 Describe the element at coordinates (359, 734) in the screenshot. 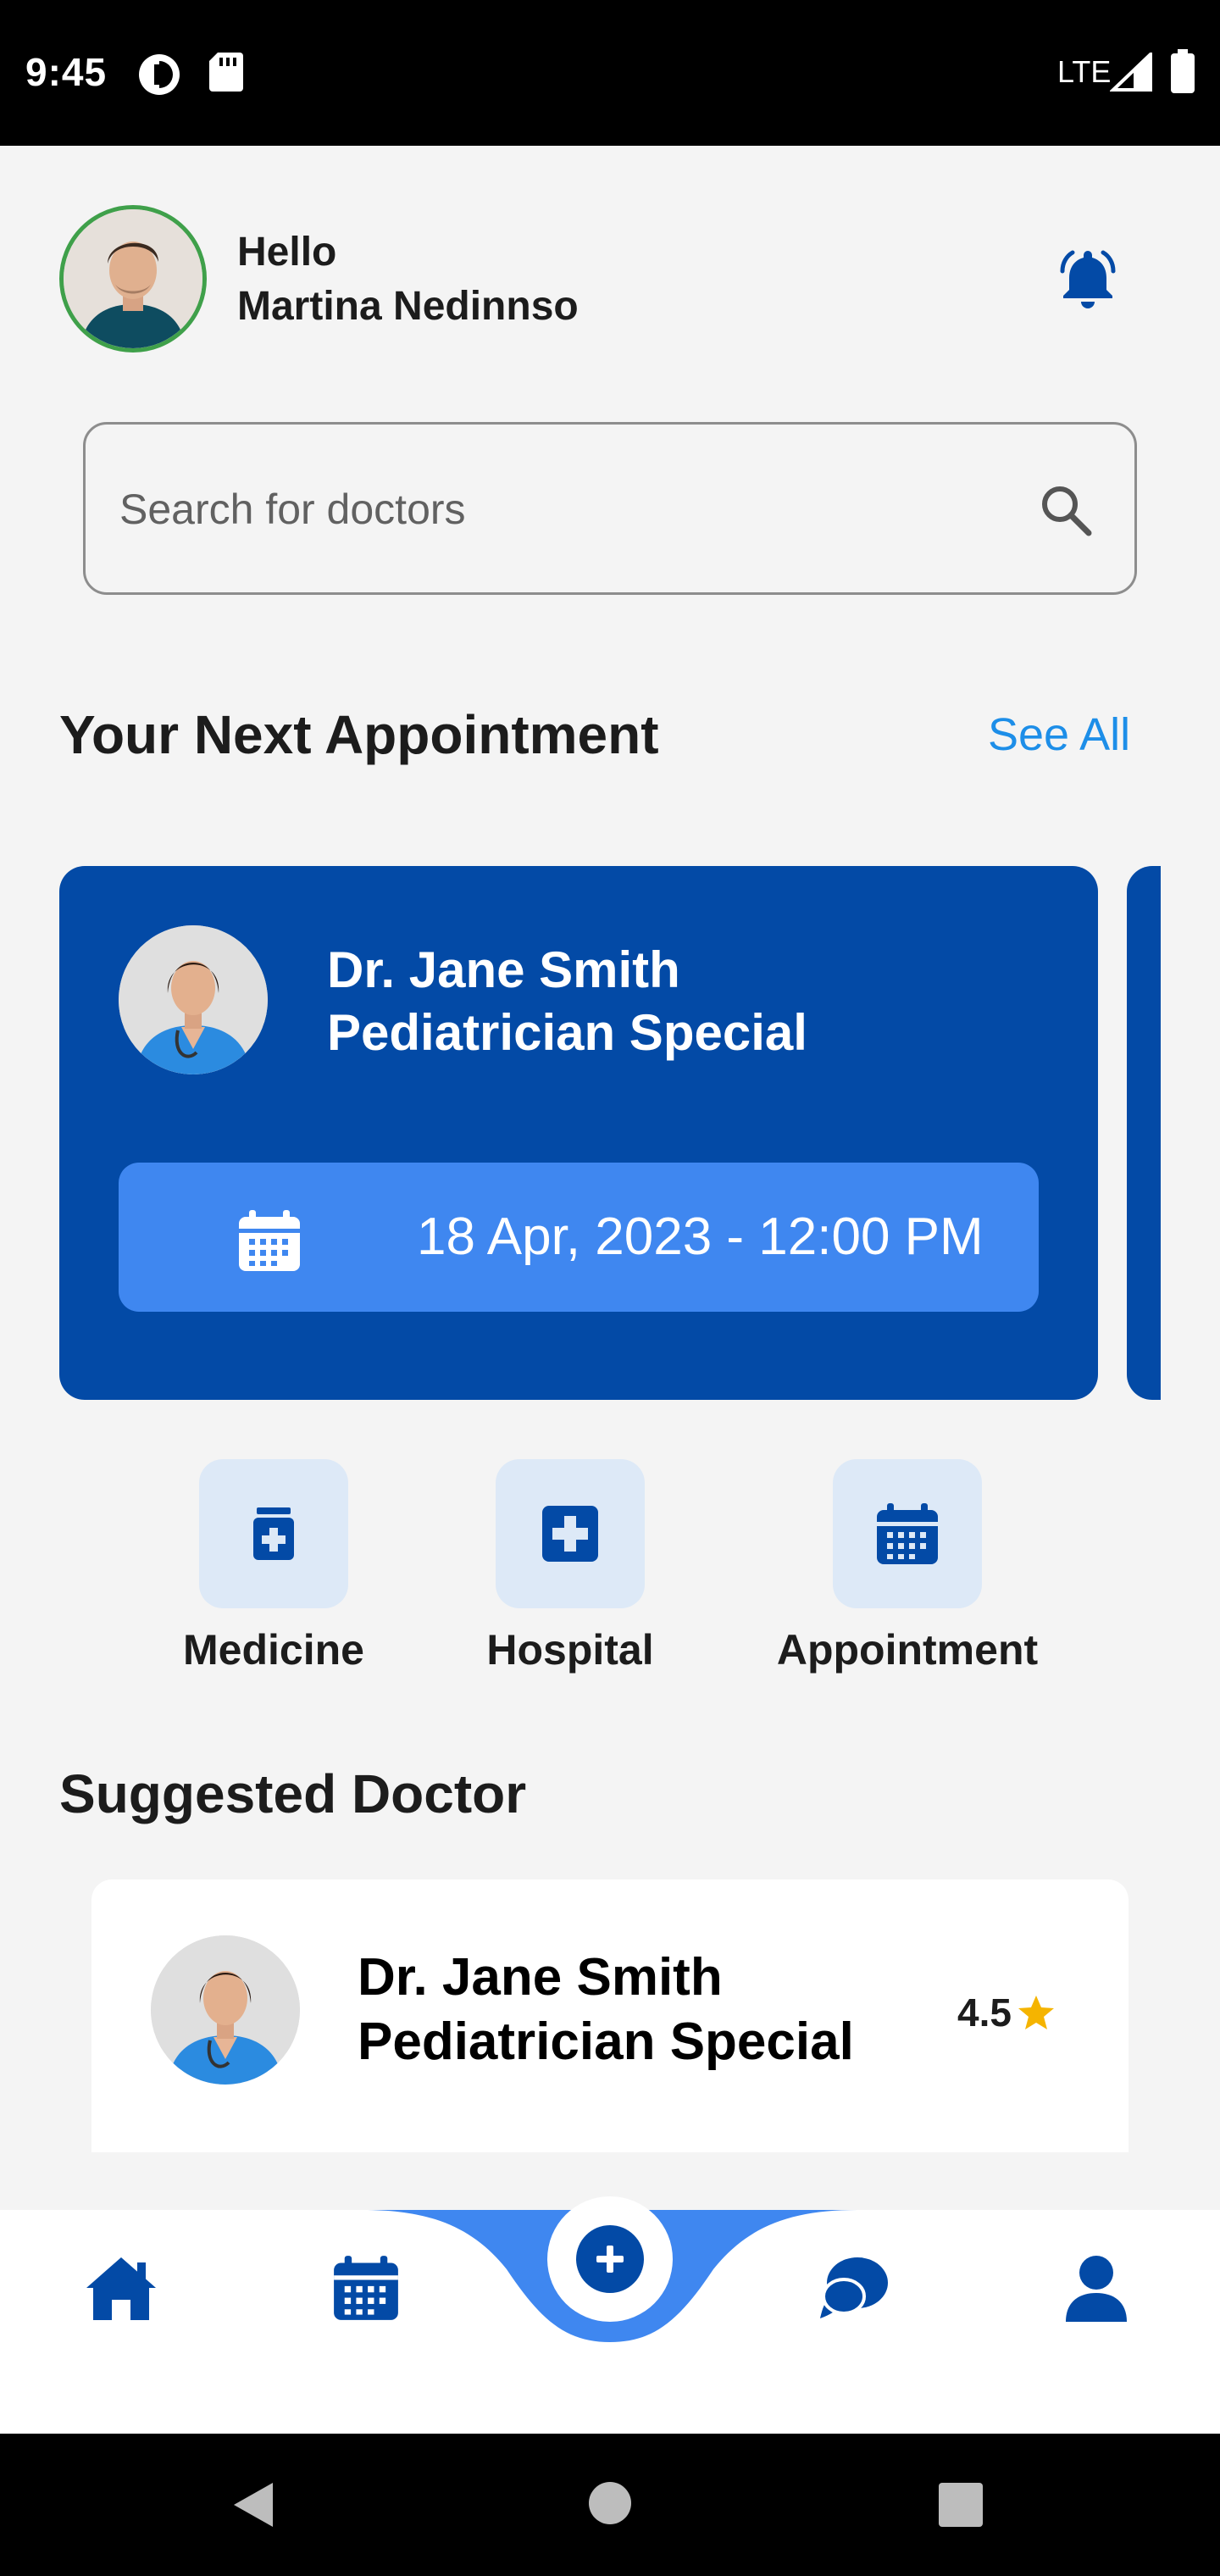

I see `next-appointment-title: Your Next Appointment` at that location.